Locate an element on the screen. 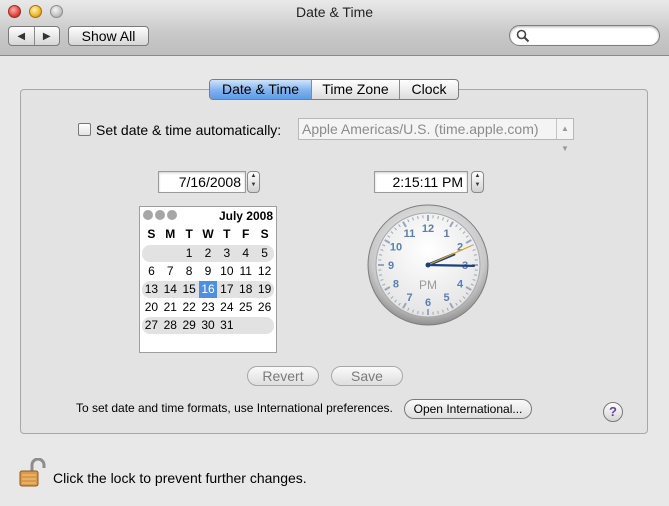  clock-number: 6 is located at coordinates (428, 303).